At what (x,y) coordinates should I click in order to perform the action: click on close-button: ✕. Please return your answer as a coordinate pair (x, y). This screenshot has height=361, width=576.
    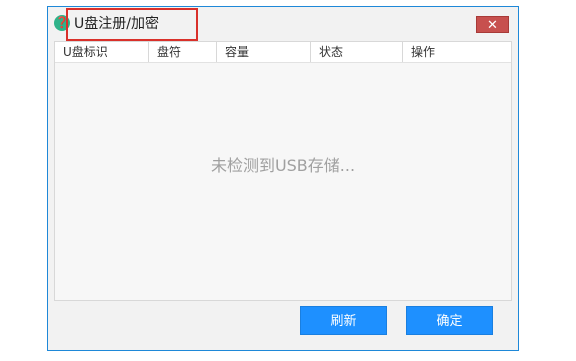
    Looking at the image, I should click on (492, 24).